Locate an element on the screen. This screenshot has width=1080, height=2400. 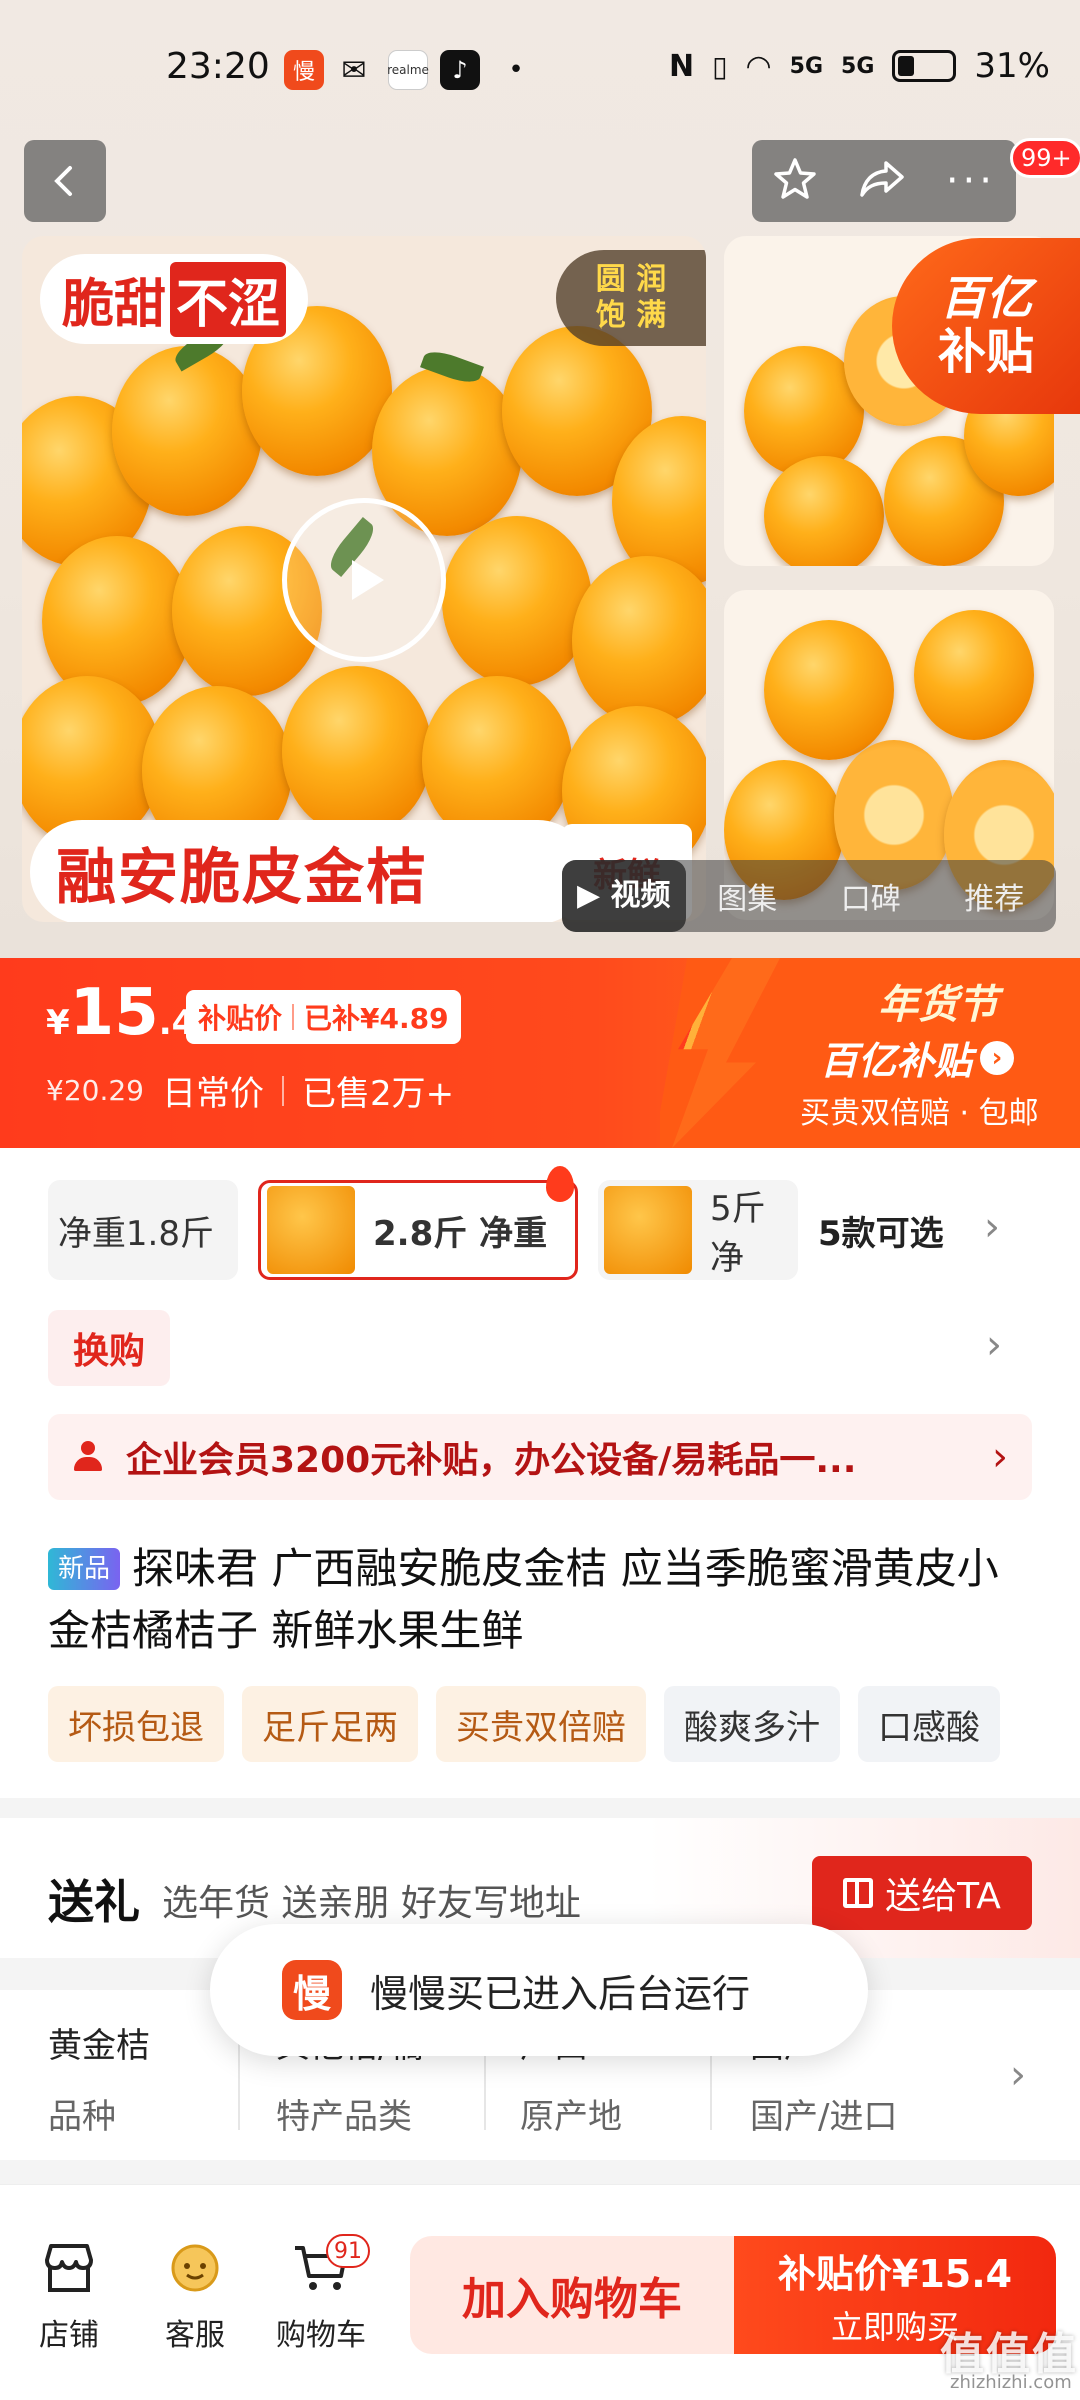
store-icon is located at coordinates (69, 2268).